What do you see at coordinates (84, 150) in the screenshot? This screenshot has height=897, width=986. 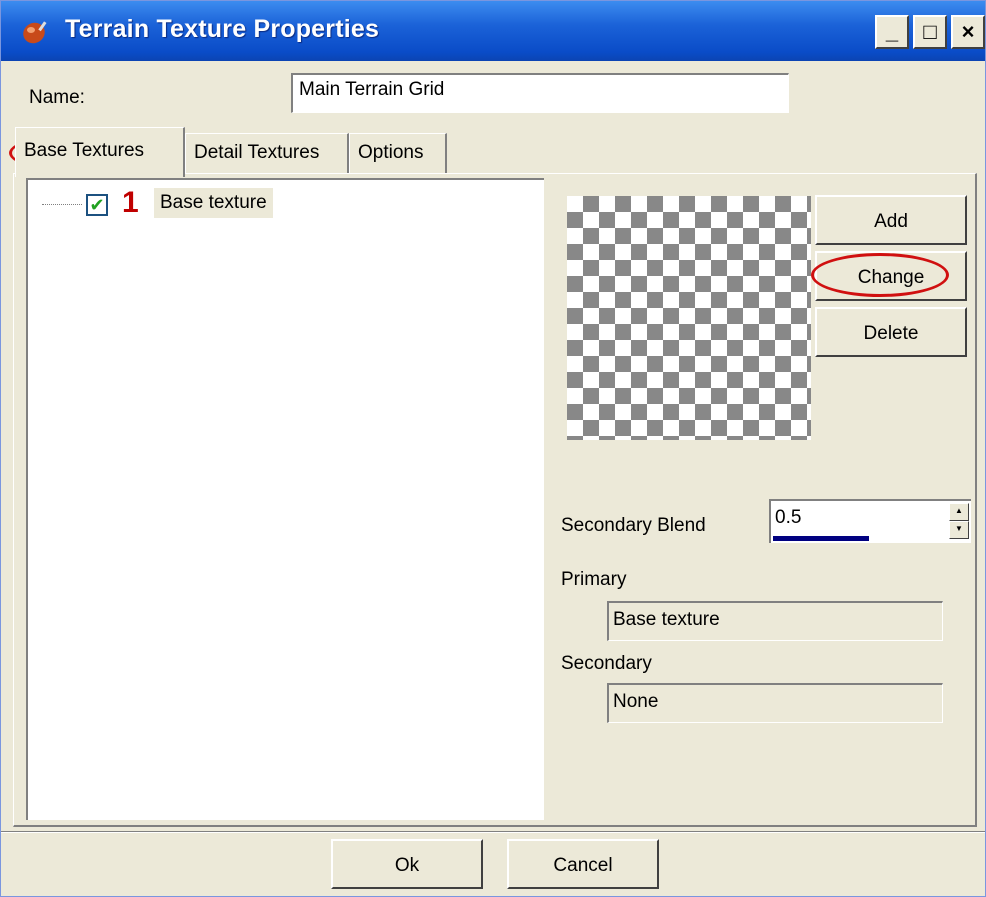 I see `tab-base-textures-label: Base Textures` at bounding box center [84, 150].